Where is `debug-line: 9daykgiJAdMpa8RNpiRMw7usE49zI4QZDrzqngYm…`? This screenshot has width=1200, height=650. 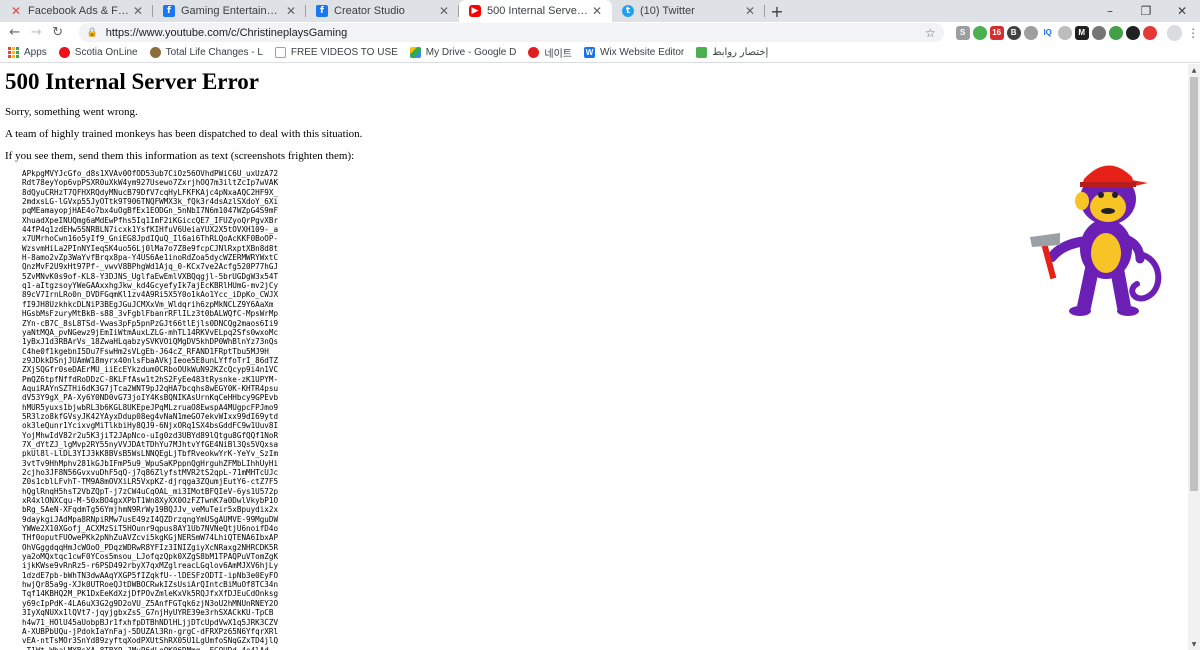 debug-line: 9daykgiJAdMpa8RNpiRMw7usE49zI4QZDrzqngYm… is located at coordinates (150, 519).